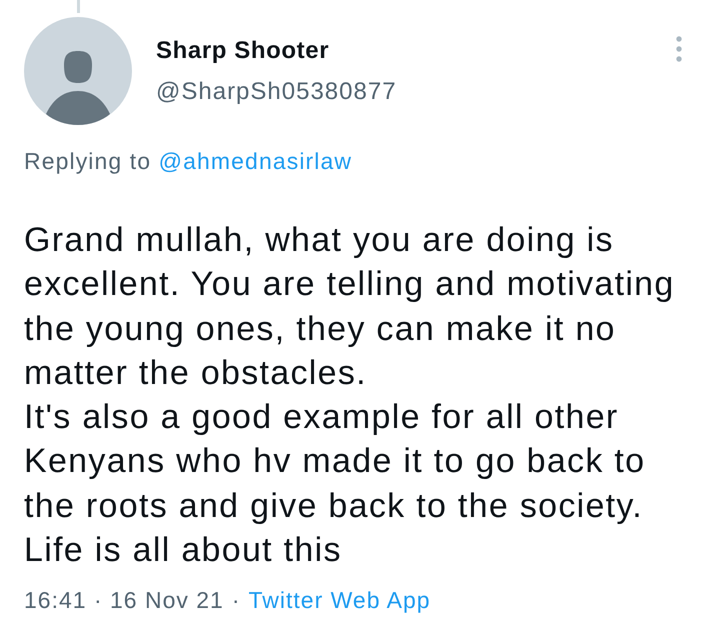 This screenshot has height=630, width=720. What do you see at coordinates (416, 92) in the screenshot?
I see `author-handle: @SharpSh05380877` at bounding box center [416, 92].